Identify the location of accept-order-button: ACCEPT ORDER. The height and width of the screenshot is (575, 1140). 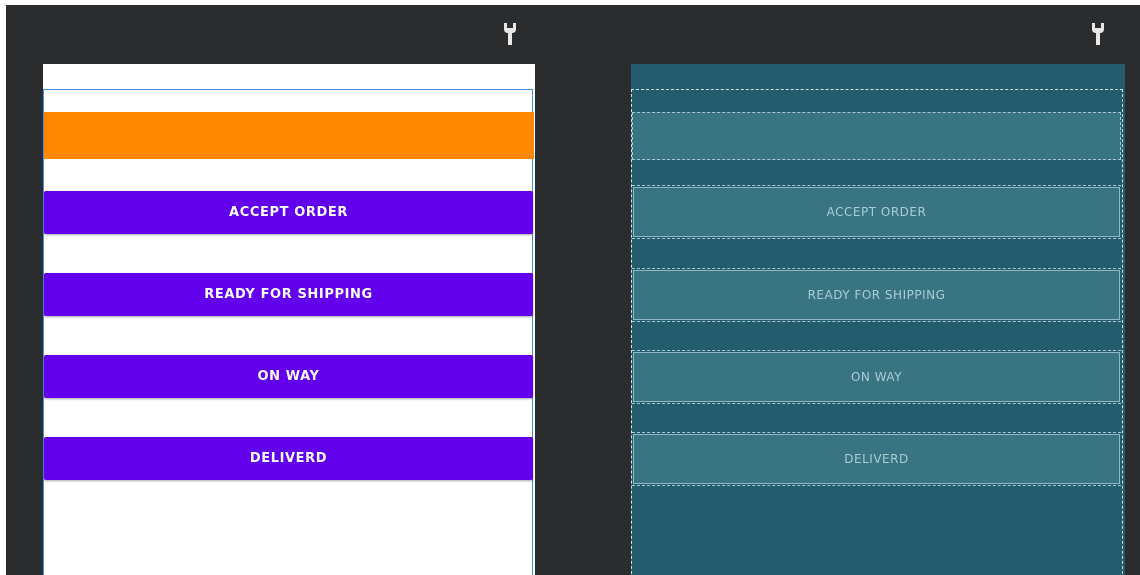
(288, 212).